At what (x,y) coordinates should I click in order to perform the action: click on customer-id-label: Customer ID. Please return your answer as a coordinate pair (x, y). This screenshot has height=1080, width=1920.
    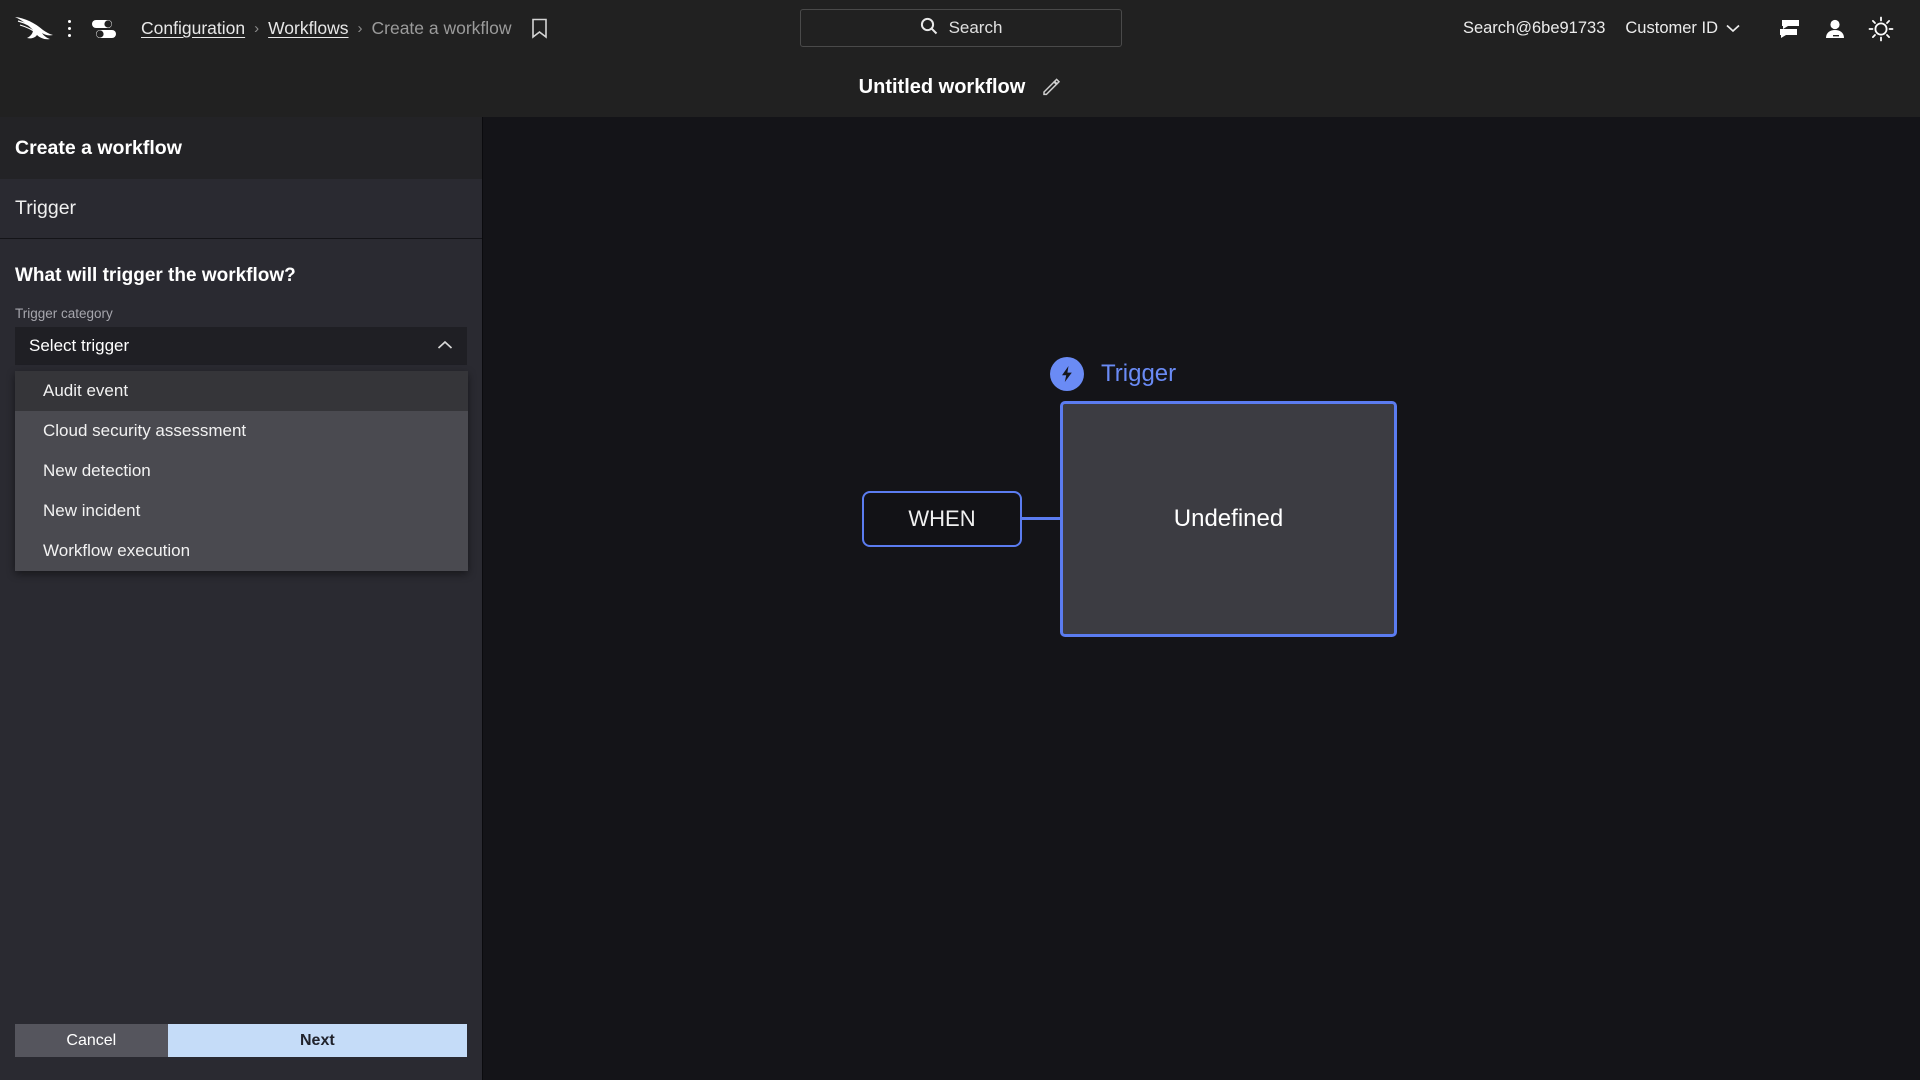
    Looking at the image, I should click on (1671, 28).